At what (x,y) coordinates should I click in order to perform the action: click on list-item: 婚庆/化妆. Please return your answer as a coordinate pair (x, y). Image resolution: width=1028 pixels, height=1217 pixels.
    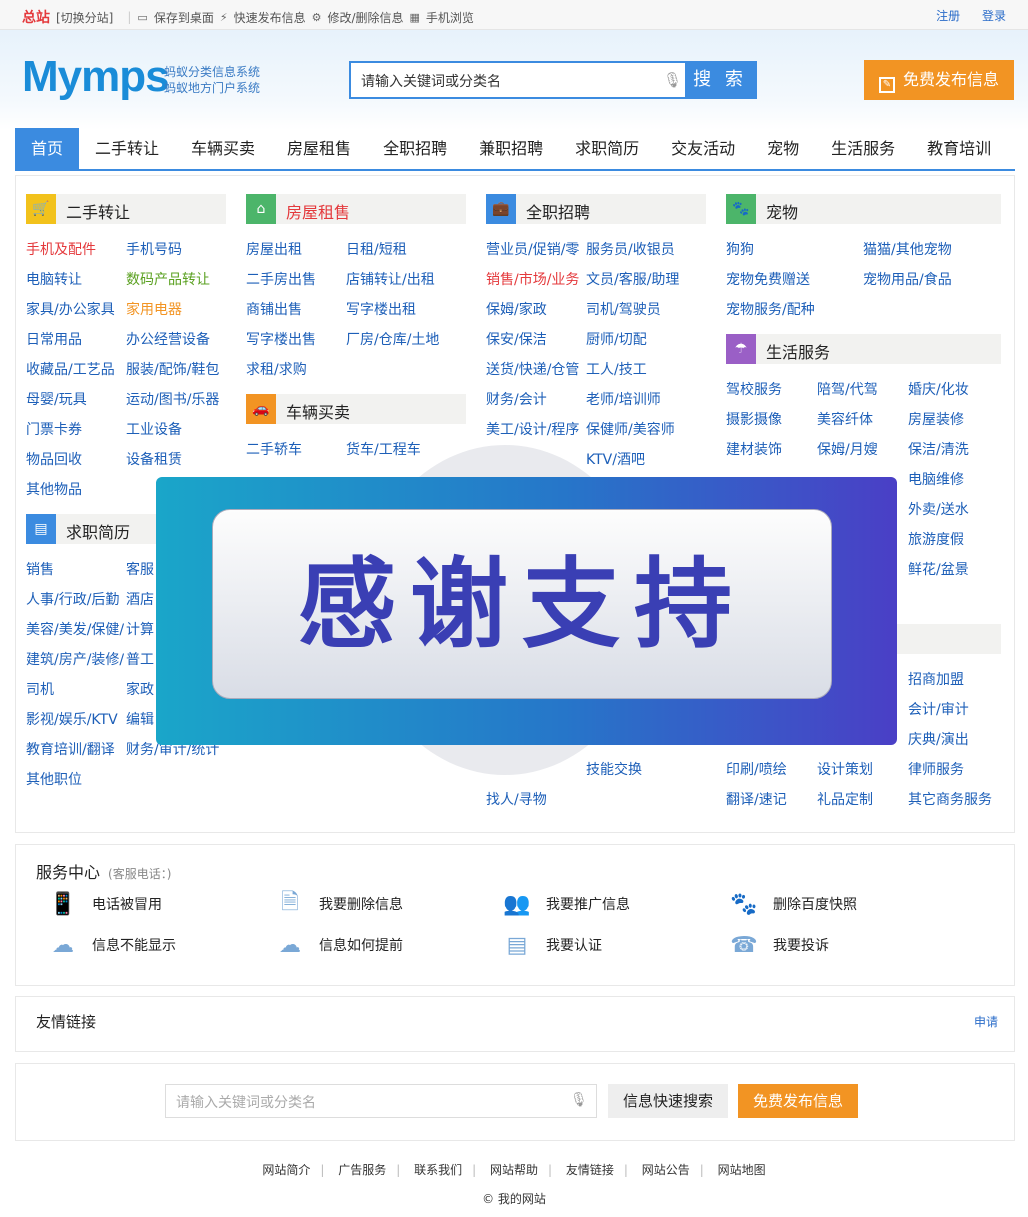
    Looking at the image, I should click on (938, 389).